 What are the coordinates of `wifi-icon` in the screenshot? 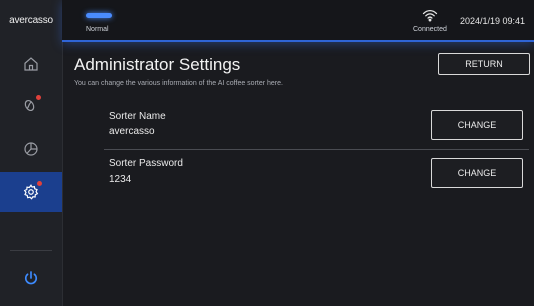 It's located at (430, 15).